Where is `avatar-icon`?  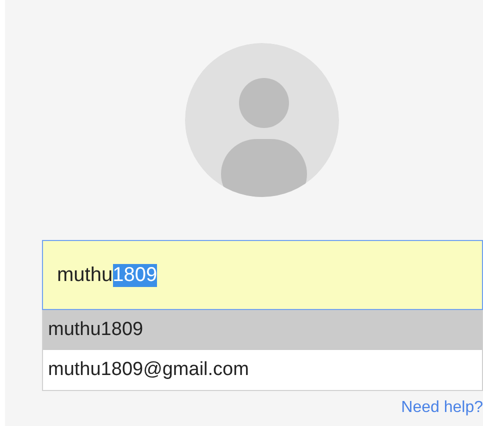
avatar-icon is located at coordinates (262, 120).